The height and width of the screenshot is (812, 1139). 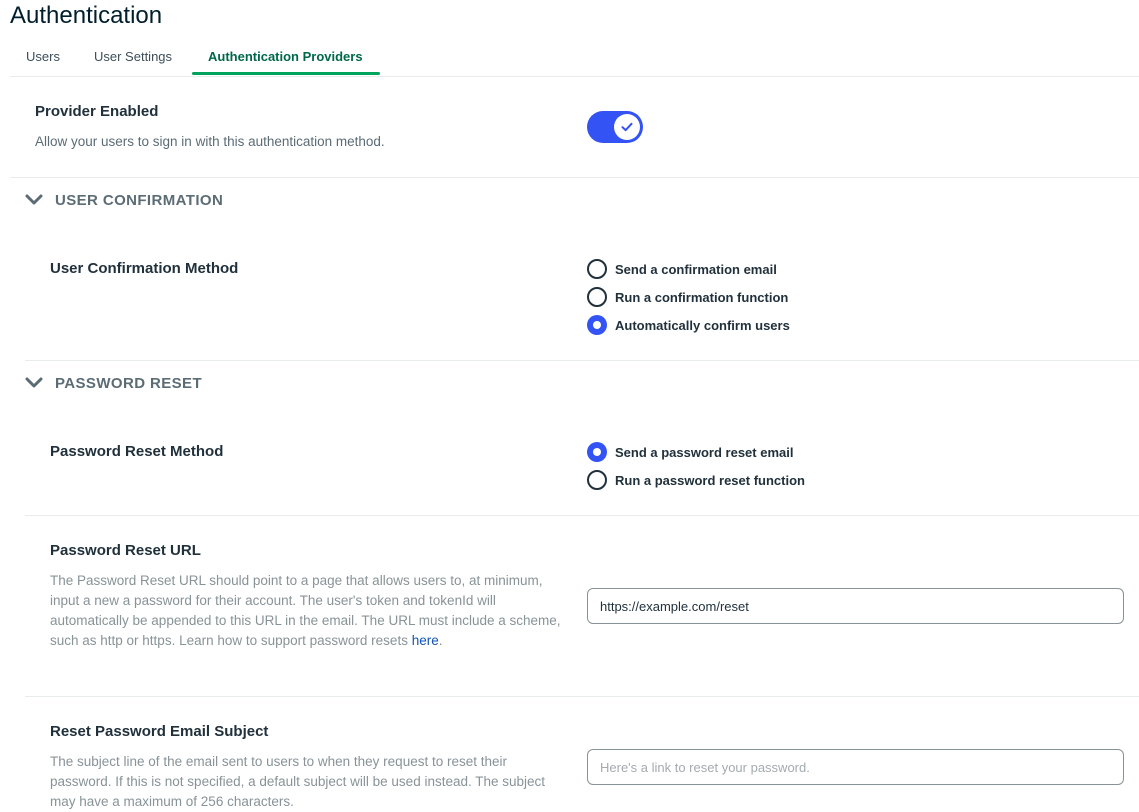 I want to click on check-icon, so click(x=627, y=127).